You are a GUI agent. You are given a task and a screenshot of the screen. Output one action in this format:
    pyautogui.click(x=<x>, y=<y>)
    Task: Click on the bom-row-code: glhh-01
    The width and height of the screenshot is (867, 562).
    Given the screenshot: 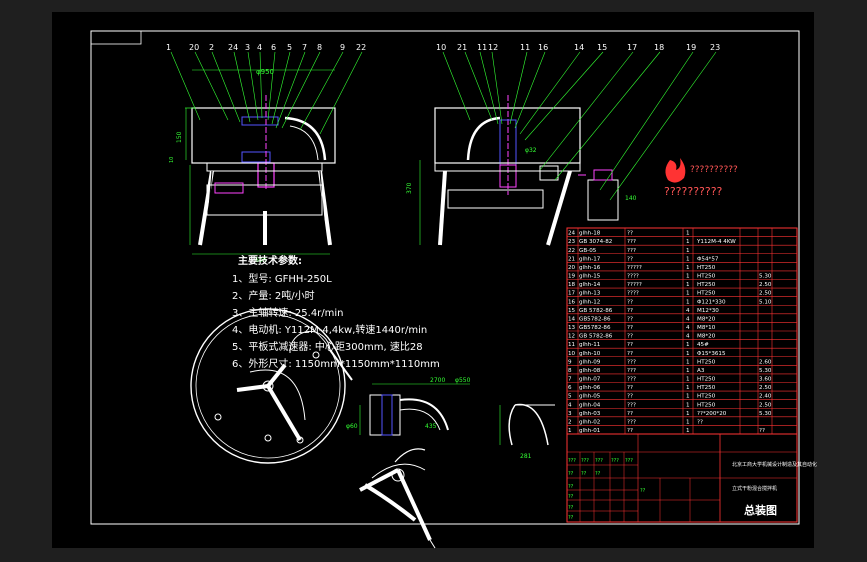 What is the action you would take?
    pyautogui.click(x=590, y=431)
    